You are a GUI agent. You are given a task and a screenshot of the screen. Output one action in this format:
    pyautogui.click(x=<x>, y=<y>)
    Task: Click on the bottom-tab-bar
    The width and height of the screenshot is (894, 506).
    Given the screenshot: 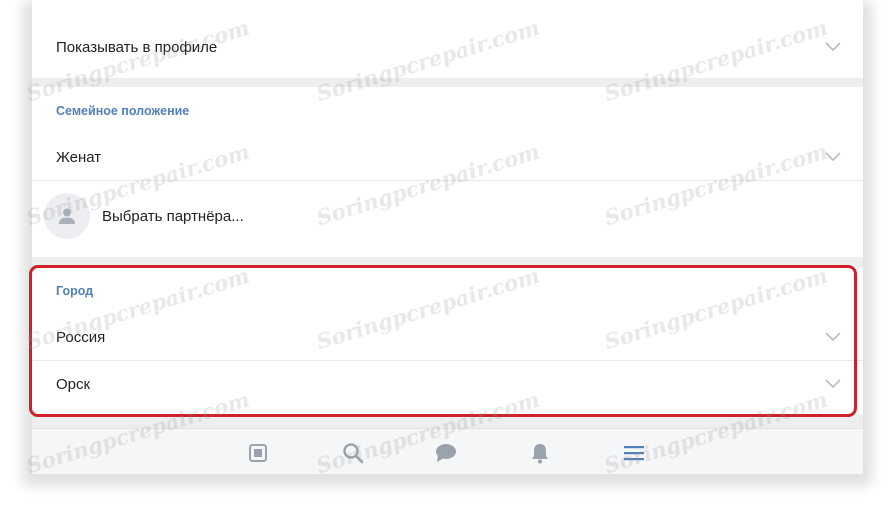 What is the action you would take?
    pyautogui.click(x=447, y=451)
    